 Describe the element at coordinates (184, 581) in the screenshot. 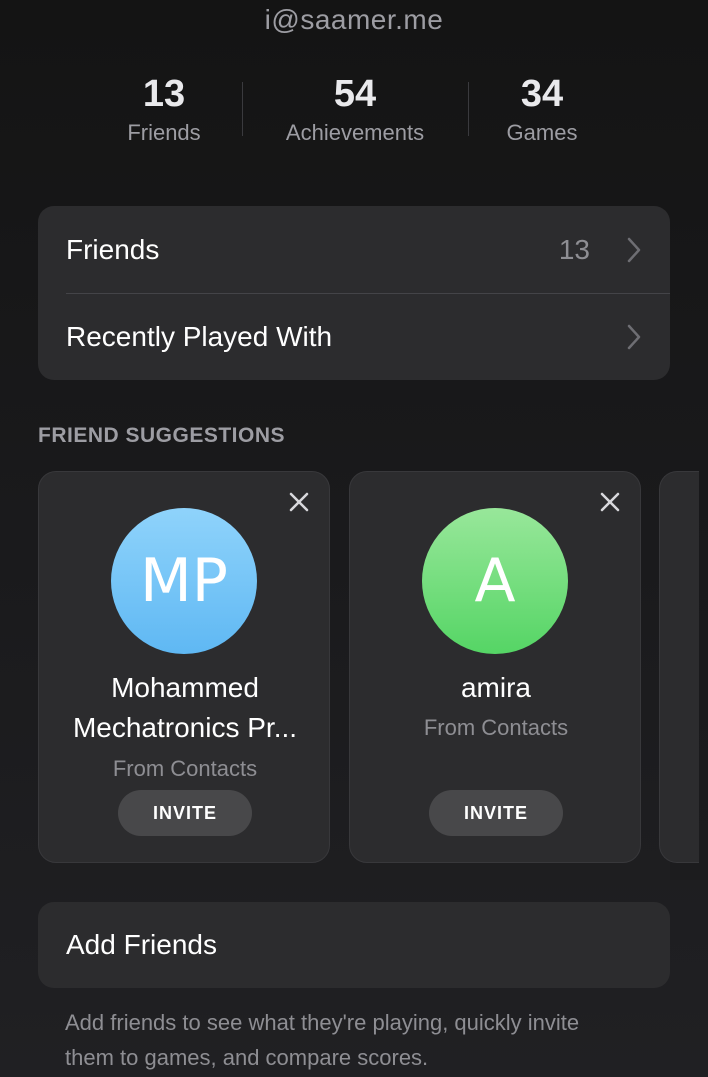

I see `avatar: MP` at that location.